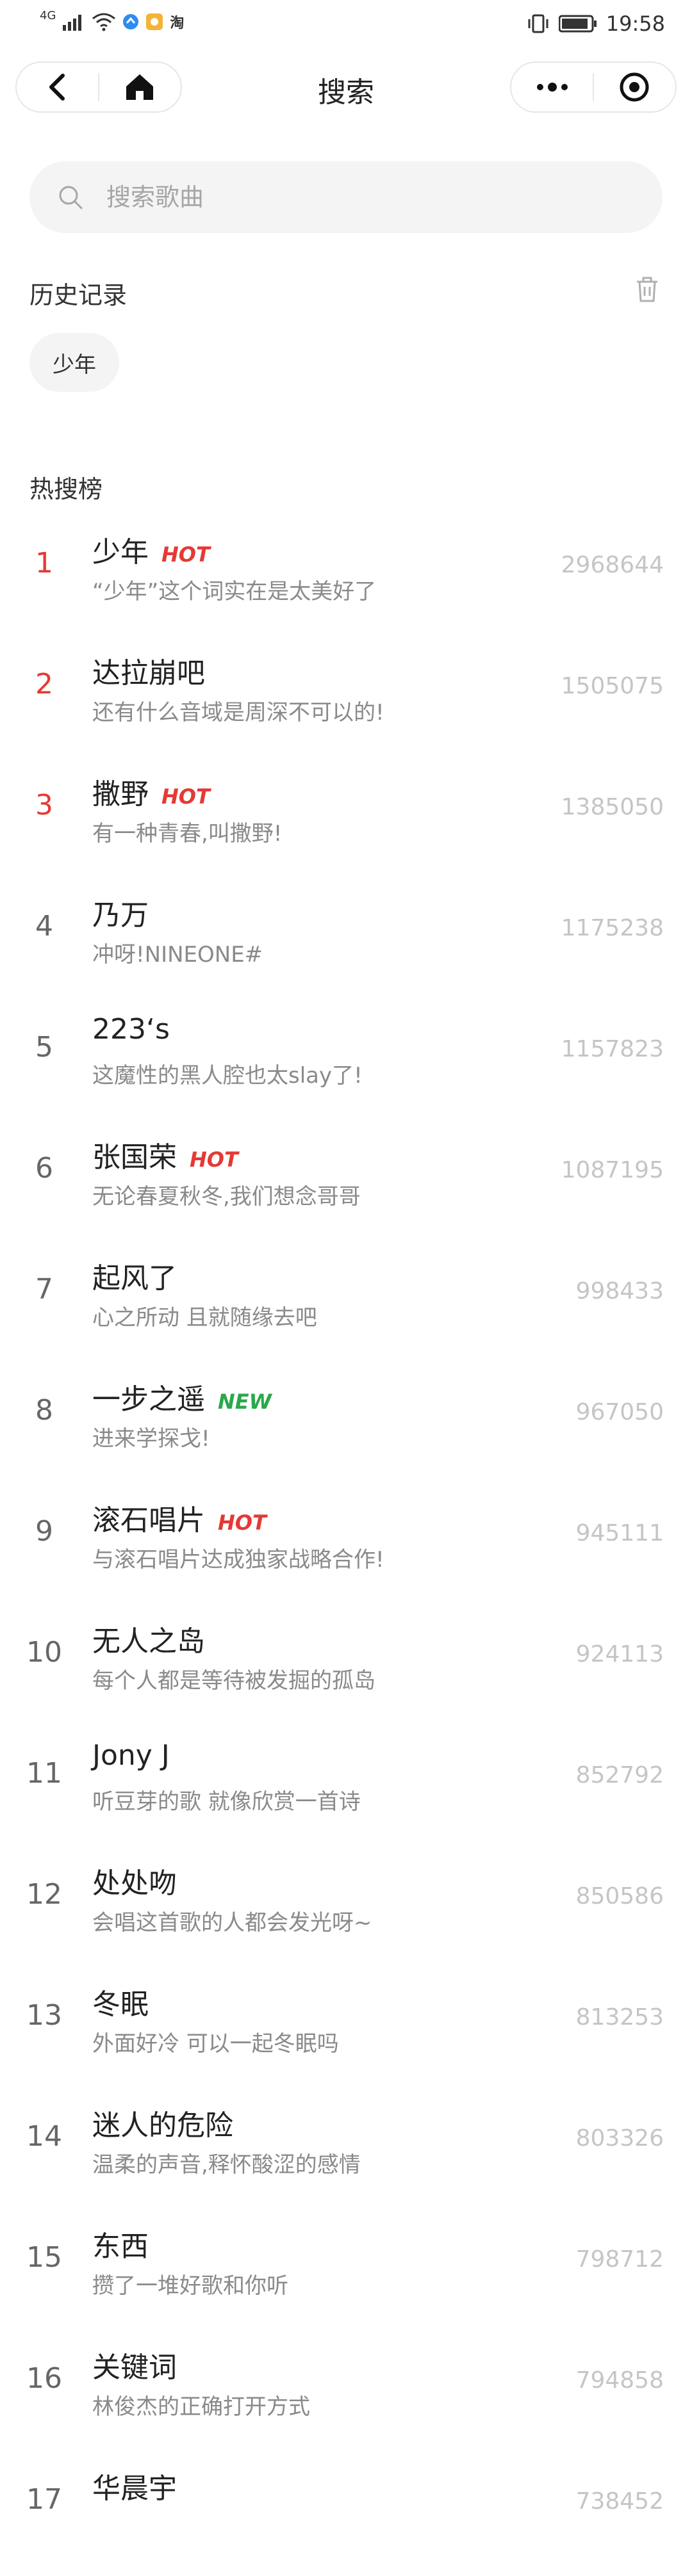 This screenshot has height=2576, width=692. I want to click on history-title: 历史记录, so click(78, 295).